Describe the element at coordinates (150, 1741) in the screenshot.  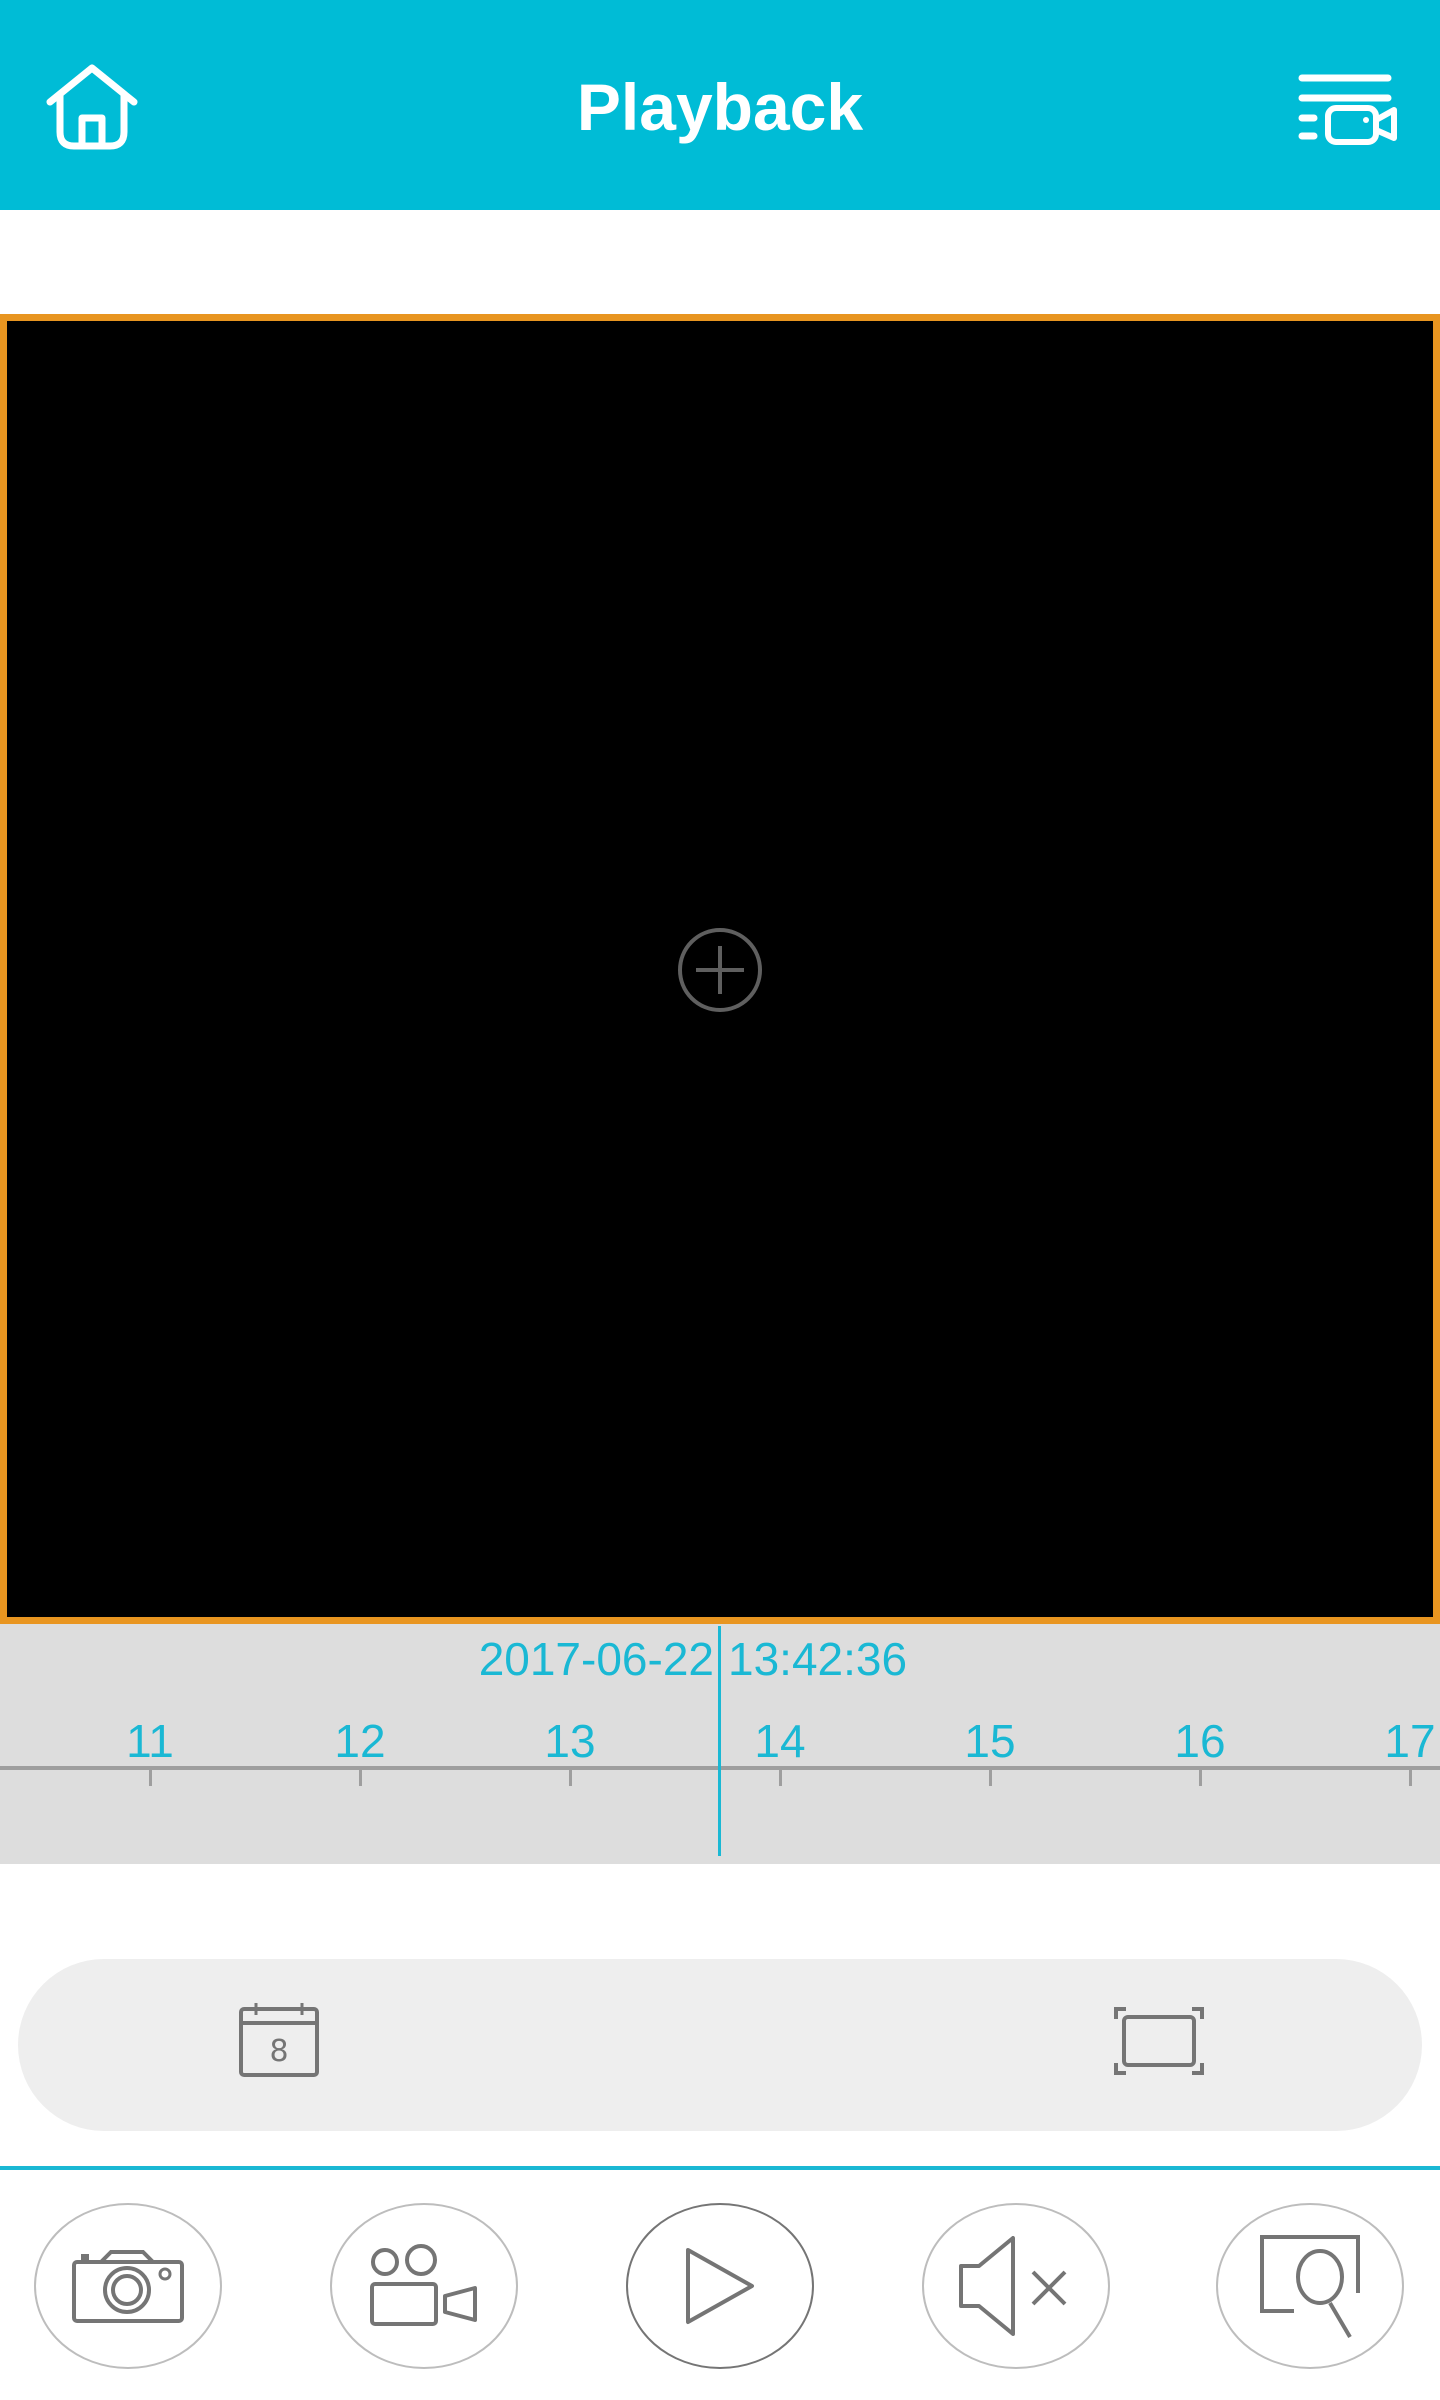
I see `timeline-hour-label: 11` at that location.